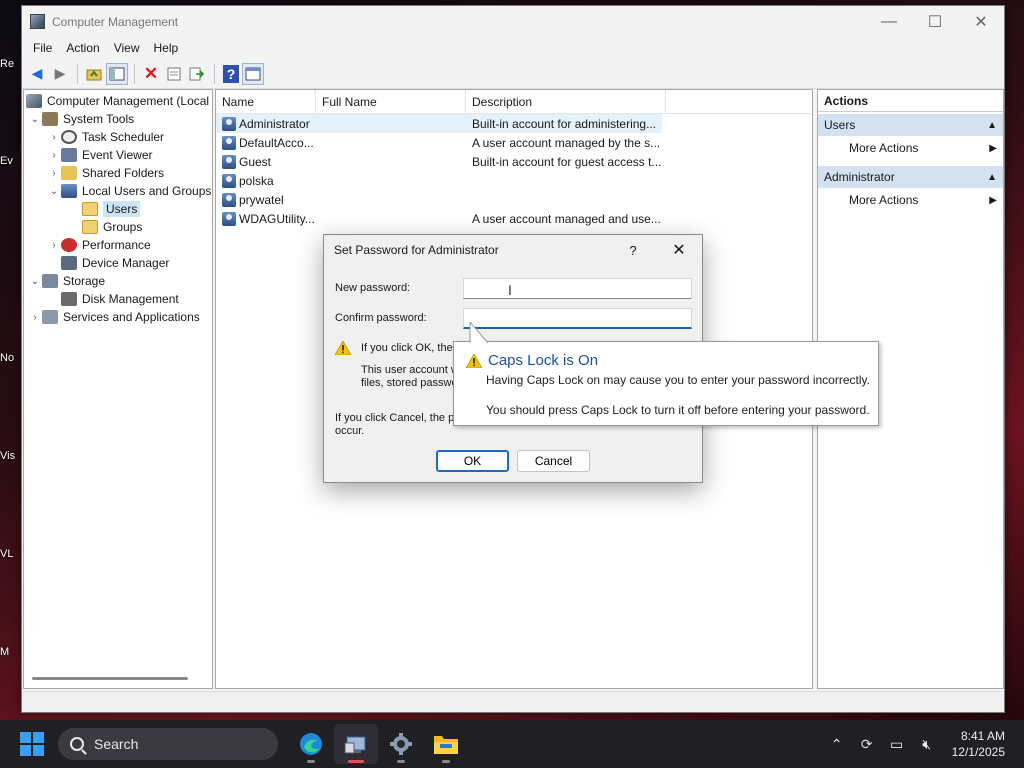  I want to click on forward-arrow-icon: ▶, so click(60, 74).